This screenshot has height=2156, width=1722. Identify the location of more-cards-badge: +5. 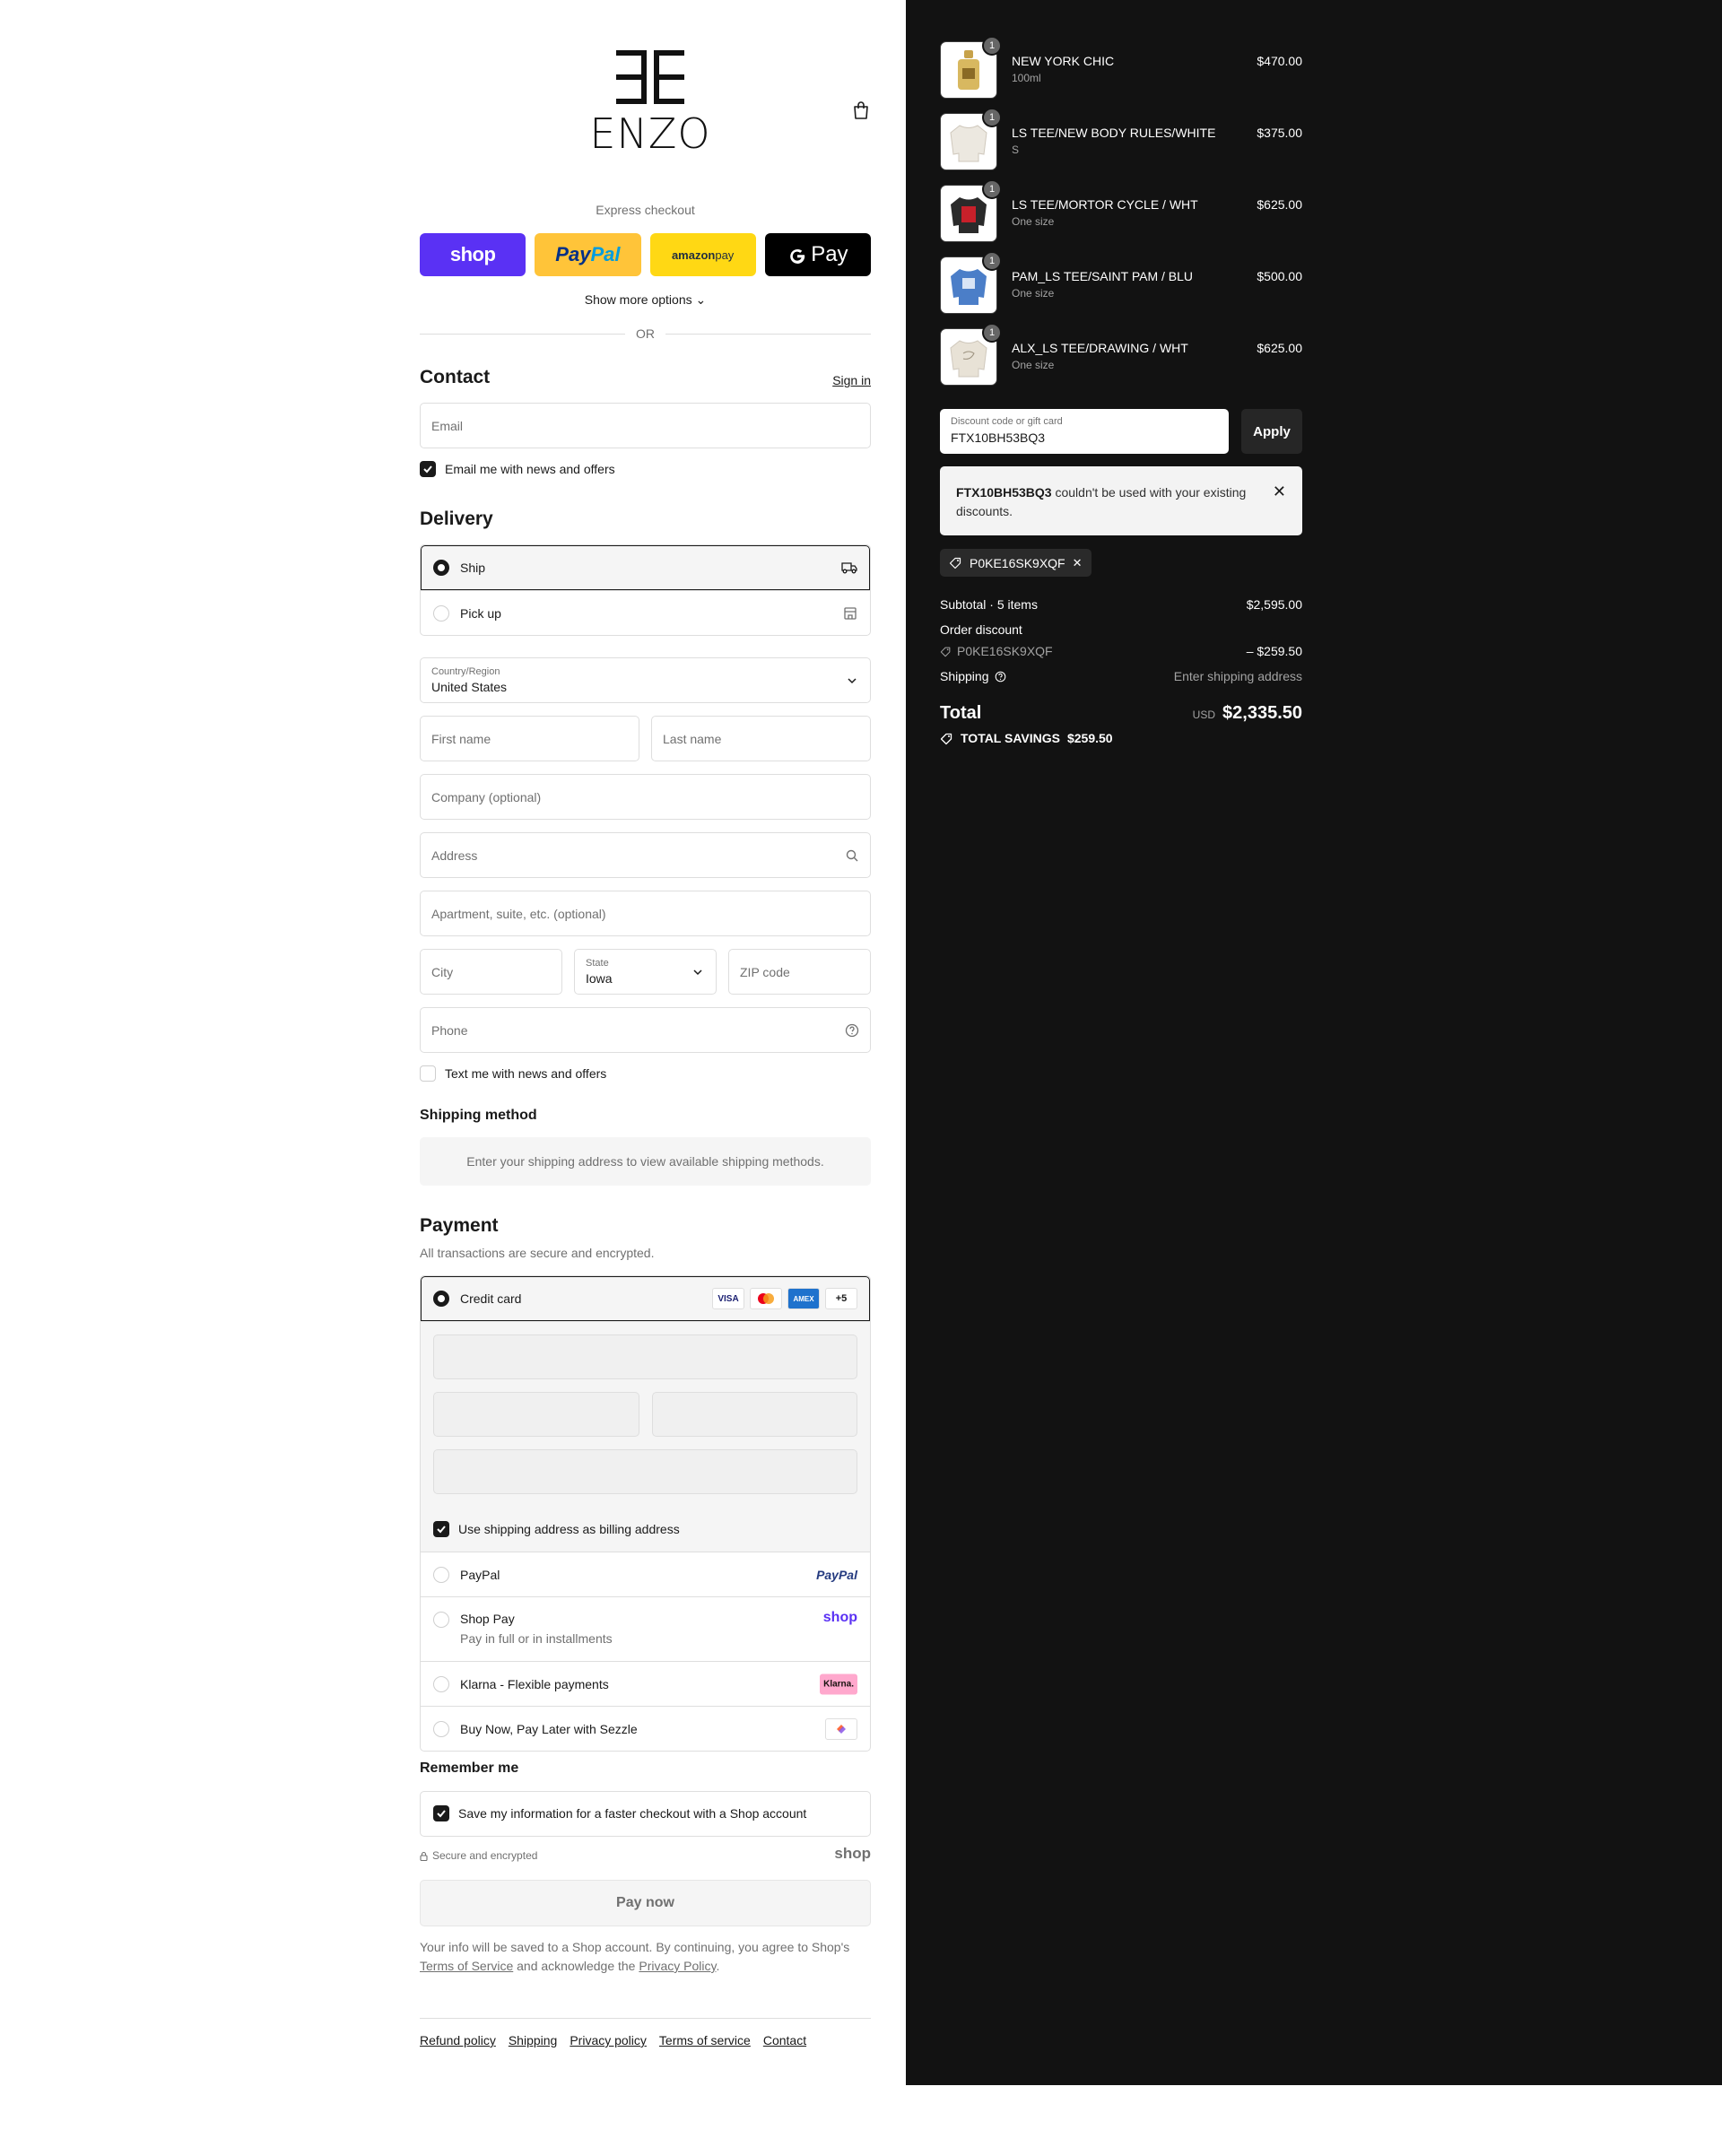
(841, 1298).